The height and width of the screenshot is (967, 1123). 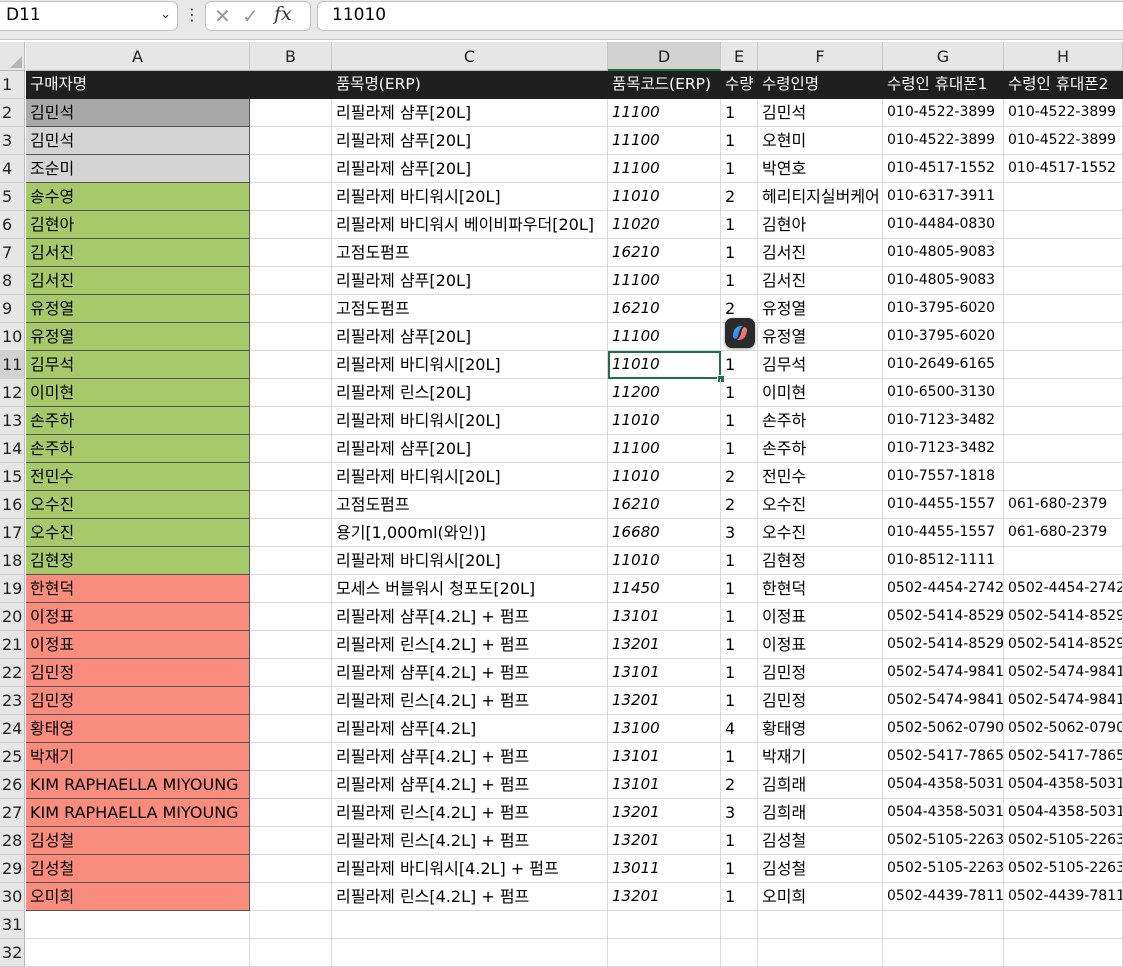 I want to click on cell-g: 010-4484-0830, so click(x=943, y=225).